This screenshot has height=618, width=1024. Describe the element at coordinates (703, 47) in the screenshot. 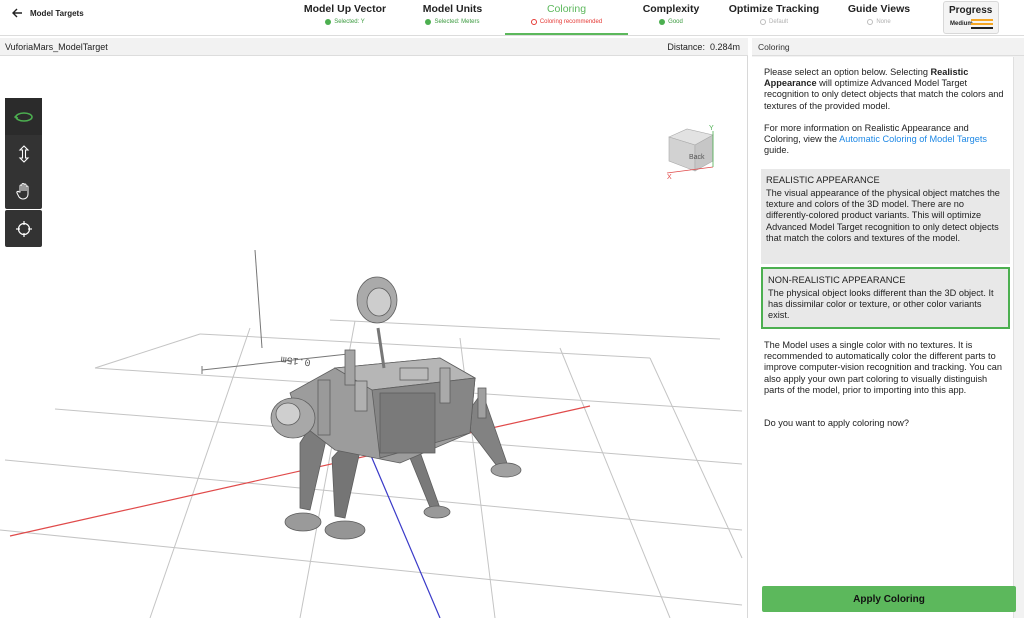

I see `distance-readout: Distance: 0.284m` at that location.